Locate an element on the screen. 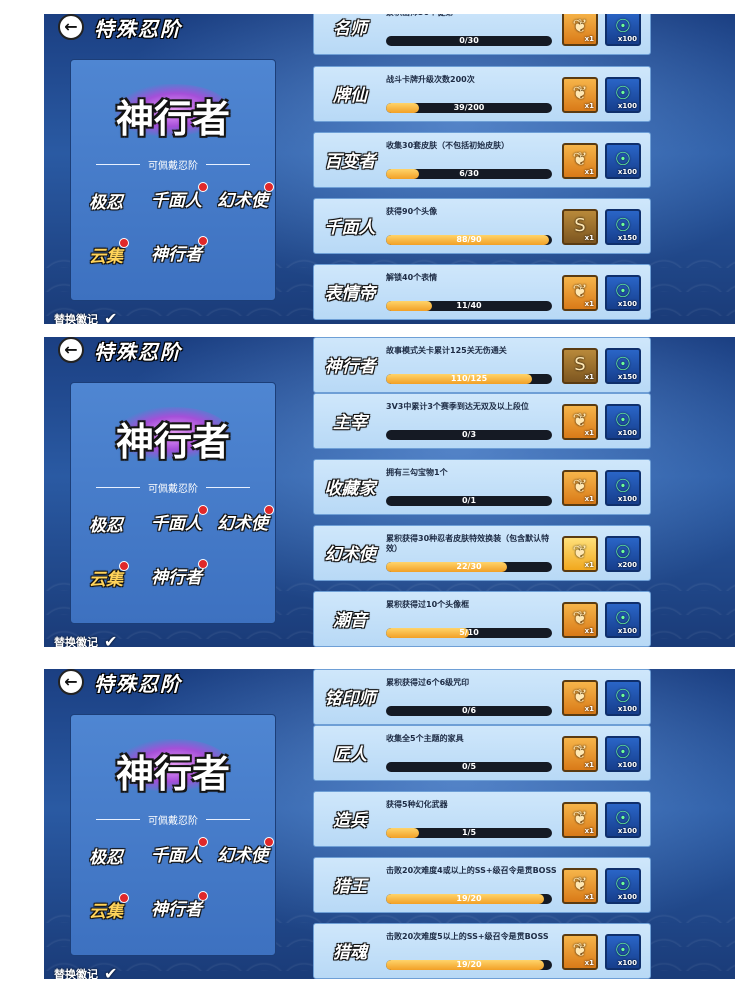  reward-item-token: ☉ x200 is located at coordinates (623, 554).